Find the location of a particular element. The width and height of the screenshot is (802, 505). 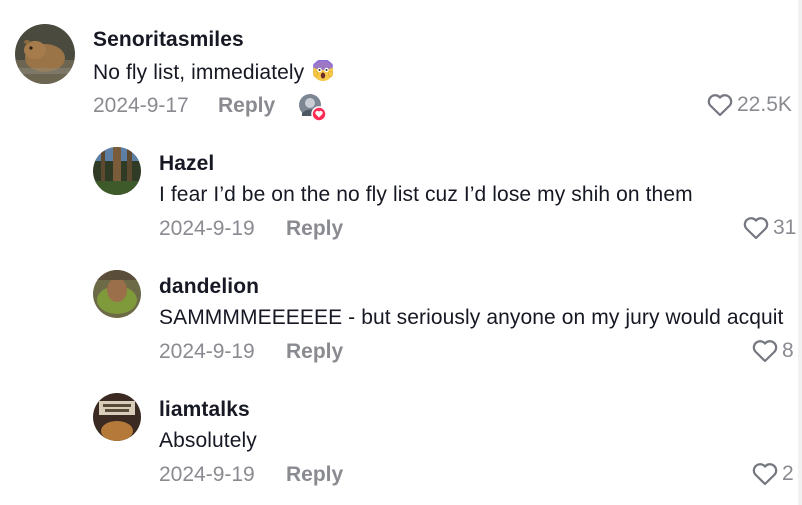

like-count: 22.5K is located at coordinates (764, 104).